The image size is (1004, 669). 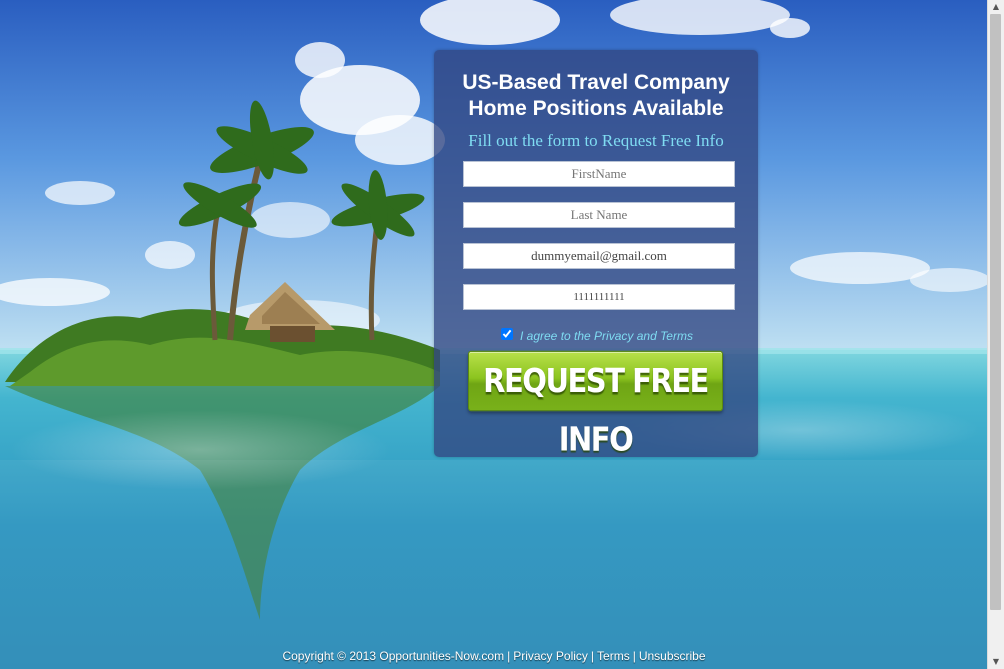 What do you see at coordinates (996, 662) in the screenshot?
I see `scroll-down-arrow-icon: ▼` at bounding box center [996, 662].